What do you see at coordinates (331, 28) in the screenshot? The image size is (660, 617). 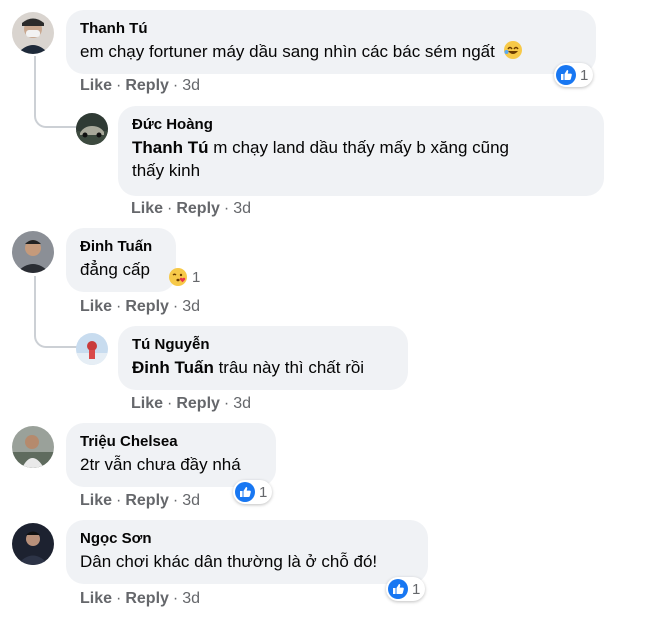 I see `comment-author: Thanh Tú` at bounding box center [331, 28].